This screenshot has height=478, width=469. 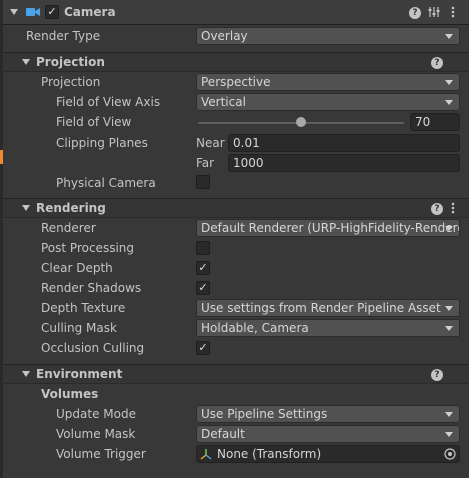 What do you see at coordinates (79, 374) in the screenshot?
I see `environment-section-title: Environment` at bounding box center [79, 374].